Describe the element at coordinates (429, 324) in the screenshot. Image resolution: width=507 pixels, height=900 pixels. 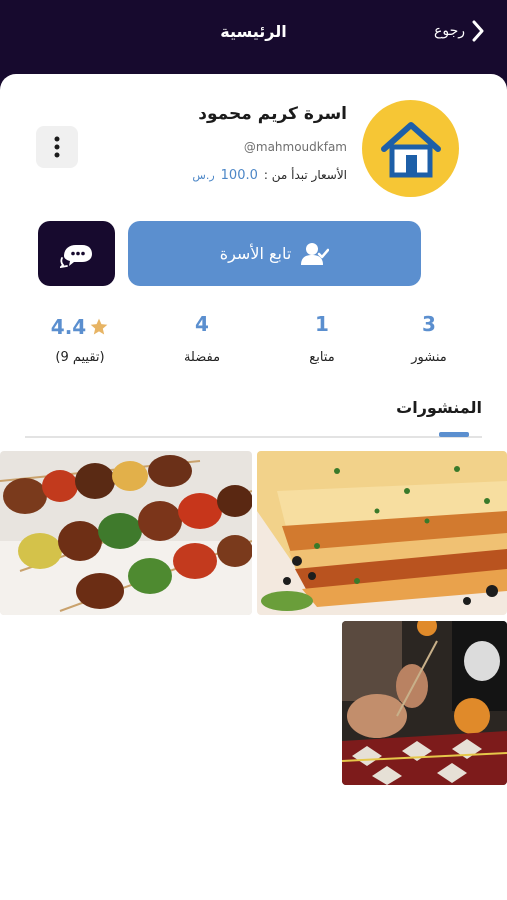
I see `posts-count: 3` at that location.